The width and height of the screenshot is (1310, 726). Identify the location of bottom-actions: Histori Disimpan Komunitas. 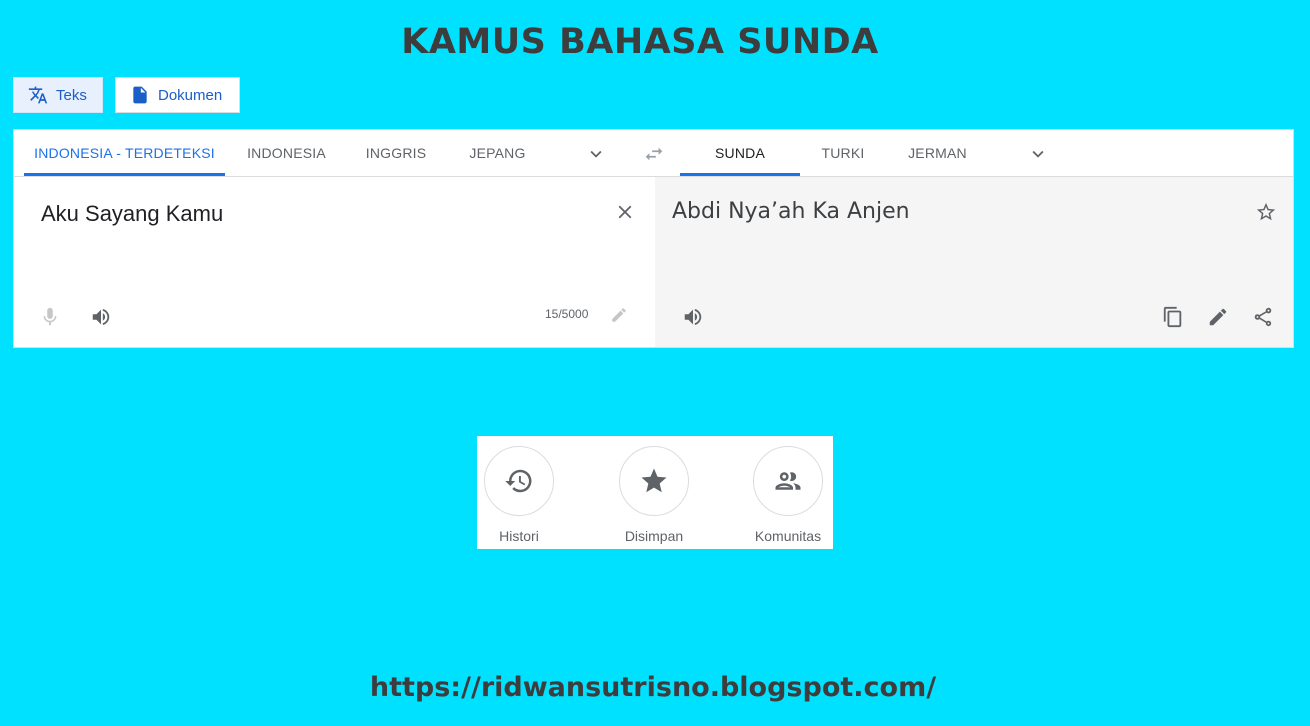
(655, 492).